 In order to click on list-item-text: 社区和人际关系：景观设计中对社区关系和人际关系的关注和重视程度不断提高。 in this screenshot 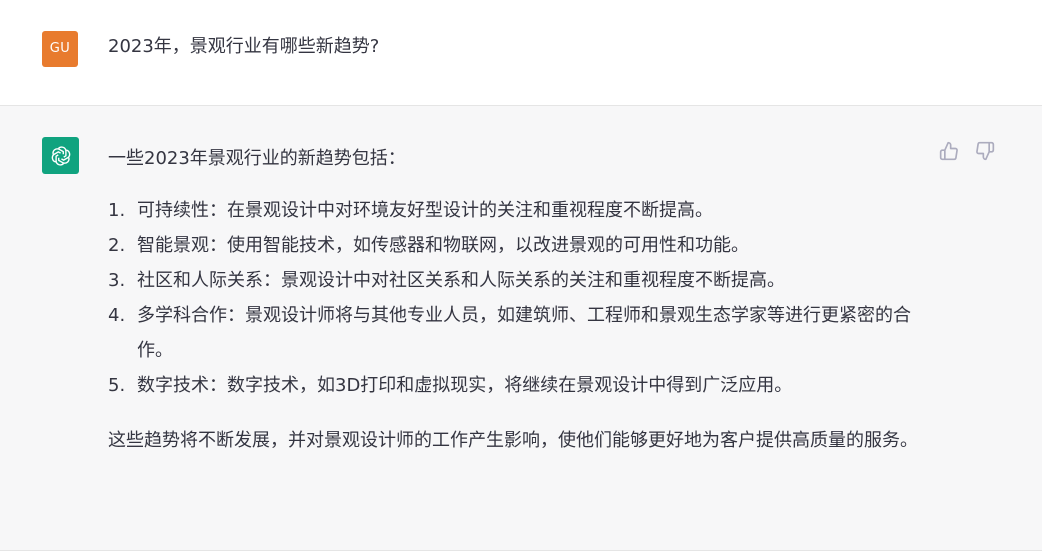, I will do `click(461, 280)`.